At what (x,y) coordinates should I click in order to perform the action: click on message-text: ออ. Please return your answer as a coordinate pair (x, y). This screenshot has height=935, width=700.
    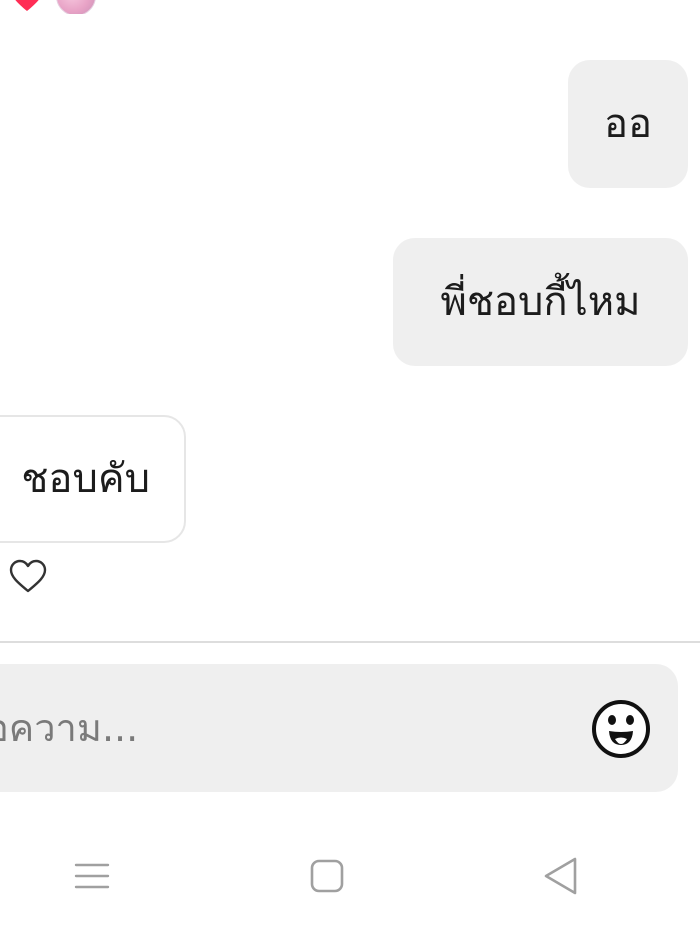
    Looking at the image, I should click on (628, 124).